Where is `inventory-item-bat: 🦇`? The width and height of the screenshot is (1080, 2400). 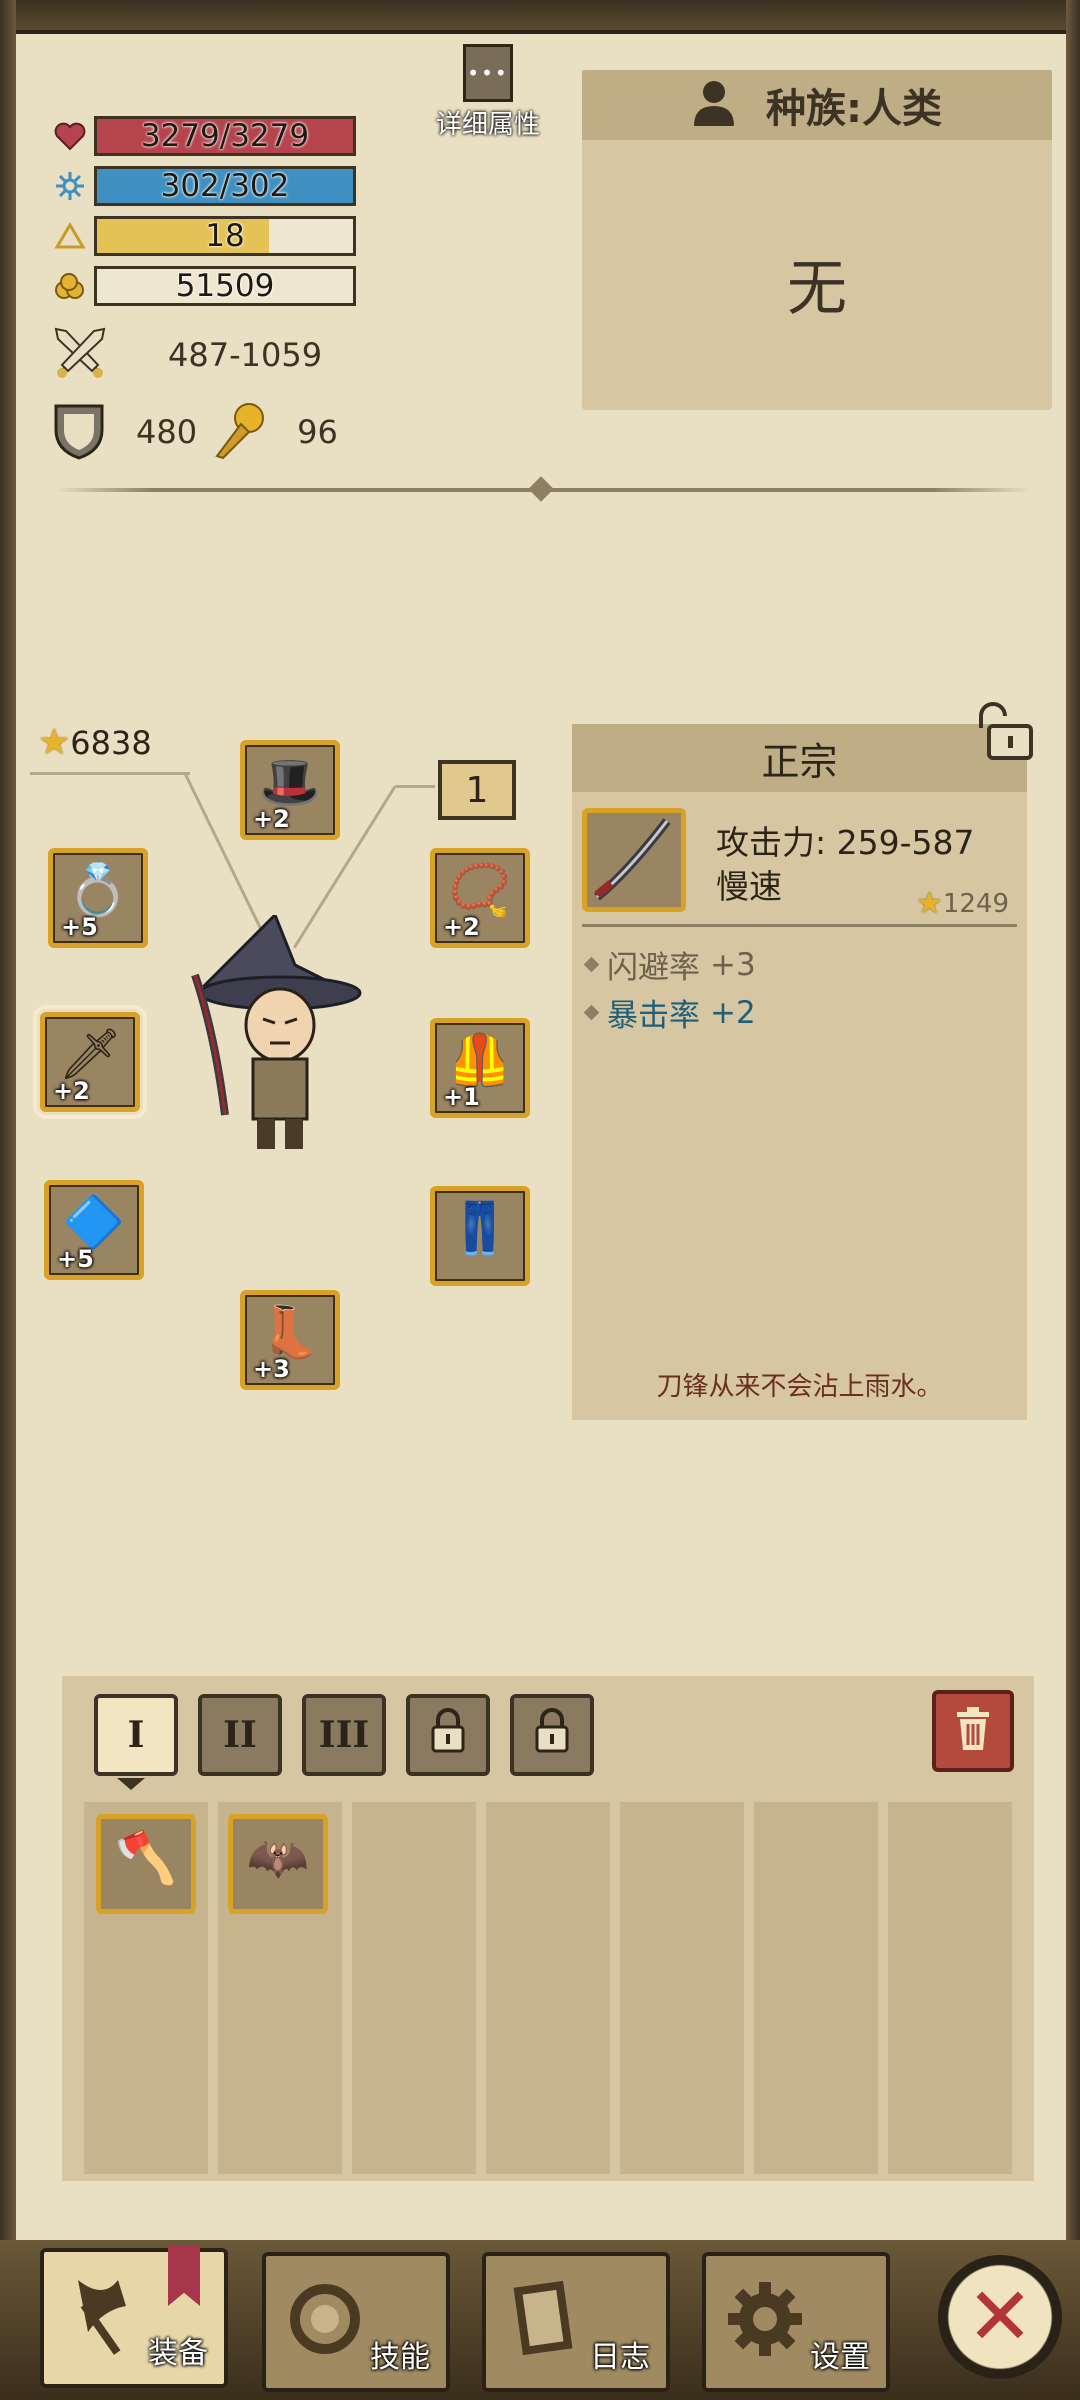 inventory-item-bat: 🦇 is located at coordinates (278, 1864).